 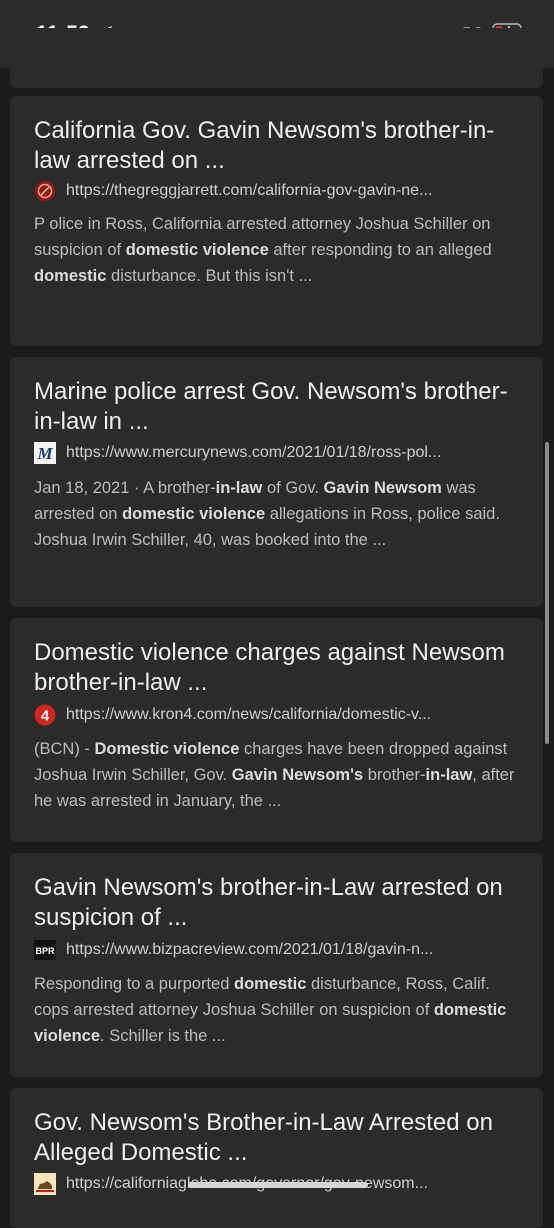 What do you see at coordinates (45, 1184) in the screenshot?
I see `california-globe-icon` at bounding box center [45, 1184].